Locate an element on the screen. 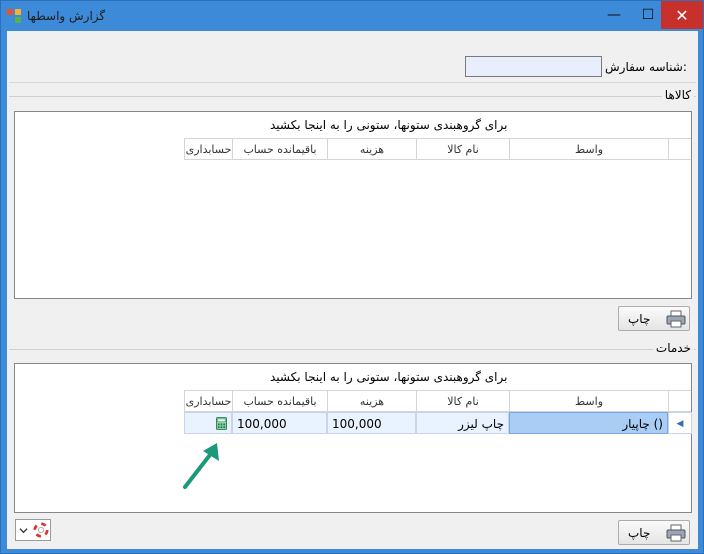  goods-col-balance: باقیمانده حساب is located at coordinates (279, 149).